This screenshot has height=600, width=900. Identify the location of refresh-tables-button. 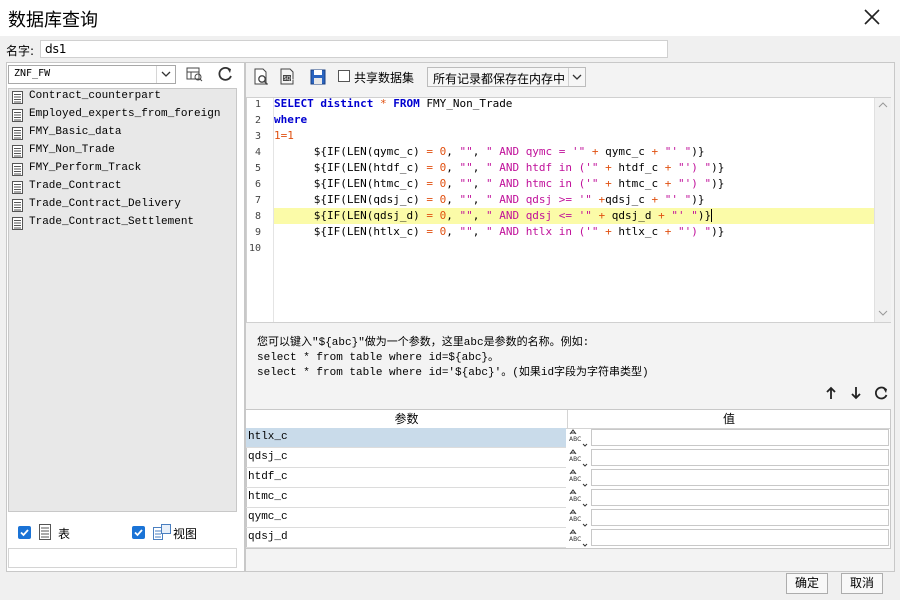
(225, 74).